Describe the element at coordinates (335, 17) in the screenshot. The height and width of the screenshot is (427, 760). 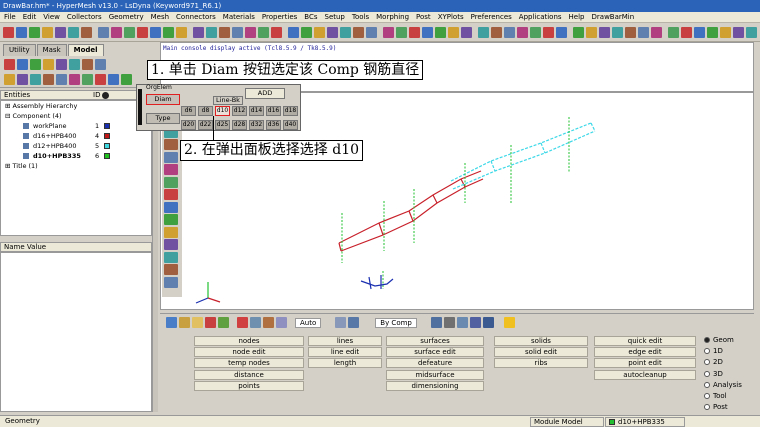
I see `menu-setup: Setup` at that location.